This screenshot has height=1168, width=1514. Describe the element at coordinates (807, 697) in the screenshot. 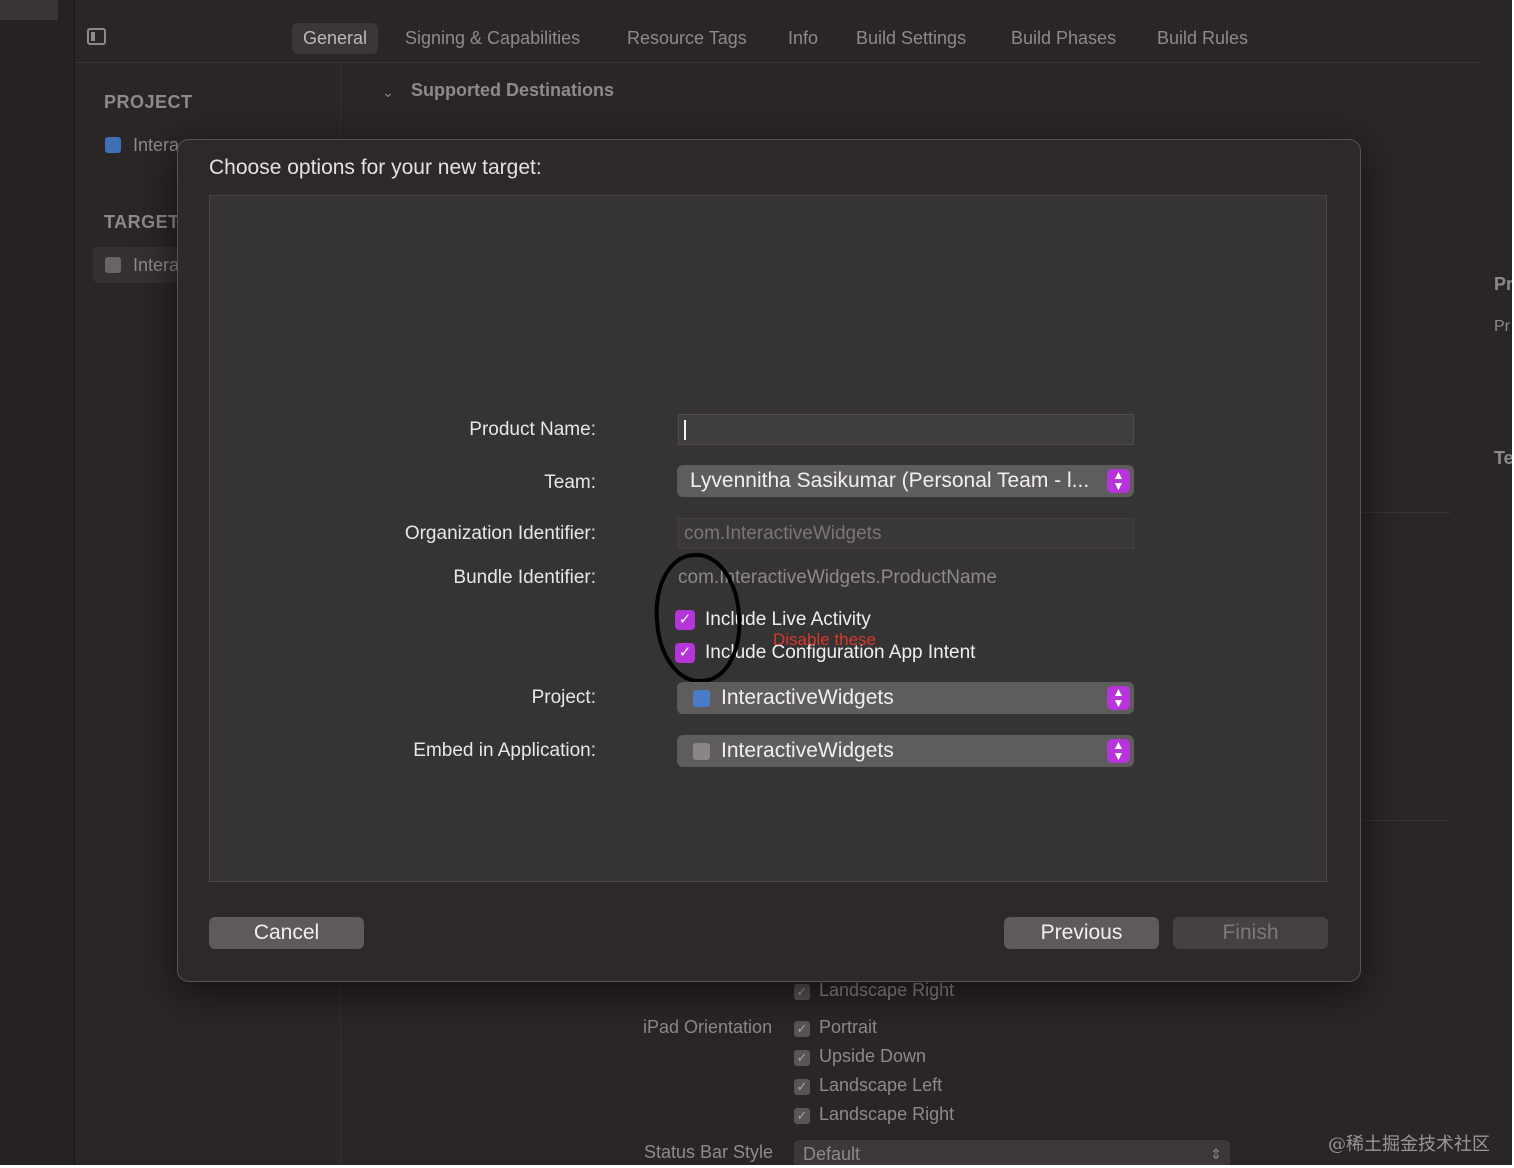

I see `project-value: InteractiveWidgets` at that location.